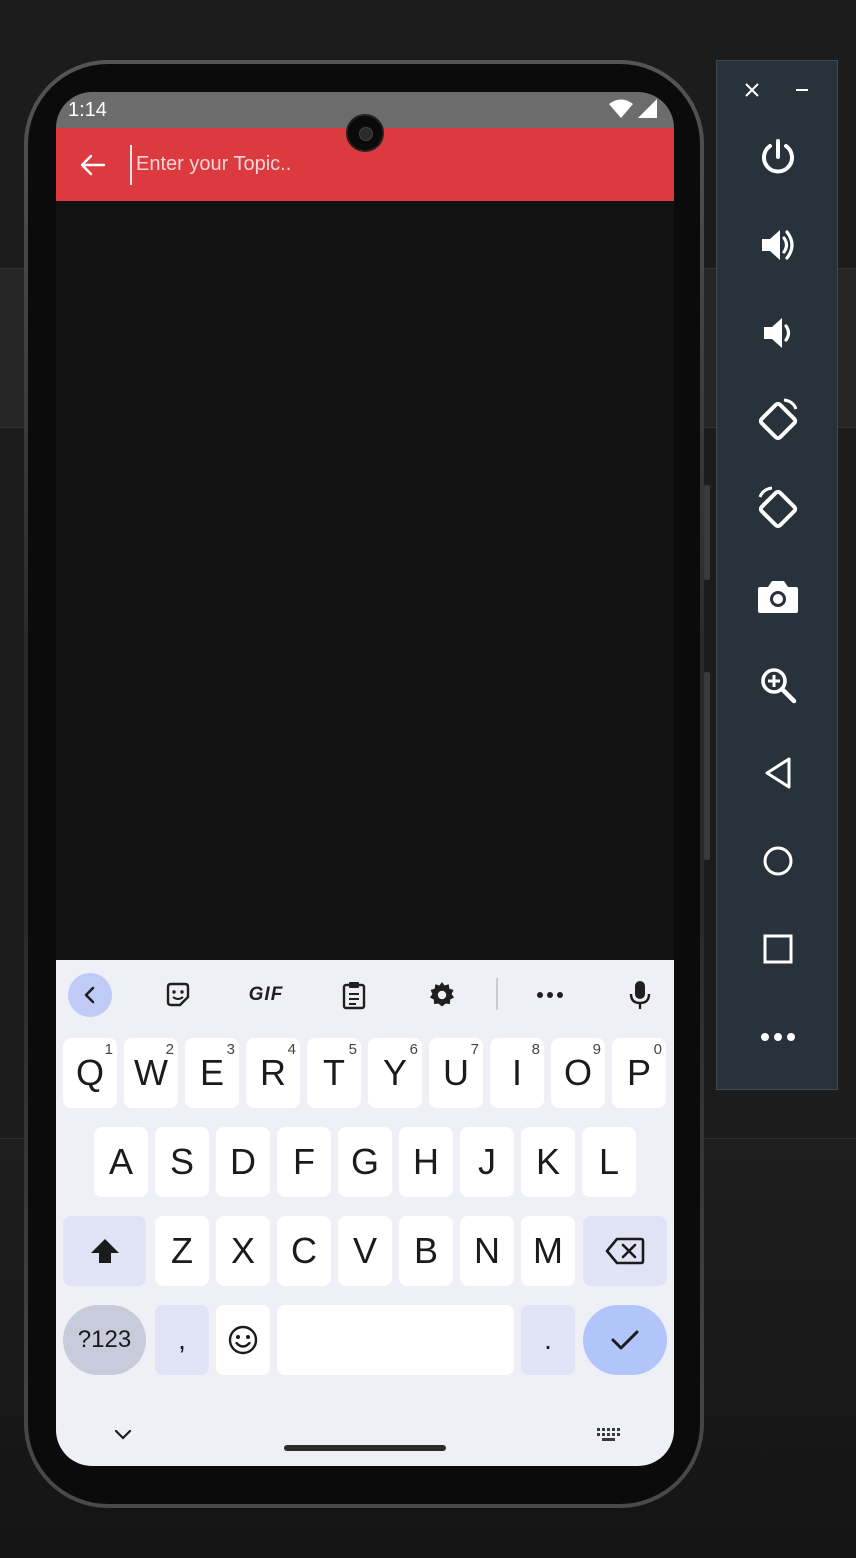  Describe the element at coordinates (365, 1162) in the screenshot. I see `key-g: G` at that location.